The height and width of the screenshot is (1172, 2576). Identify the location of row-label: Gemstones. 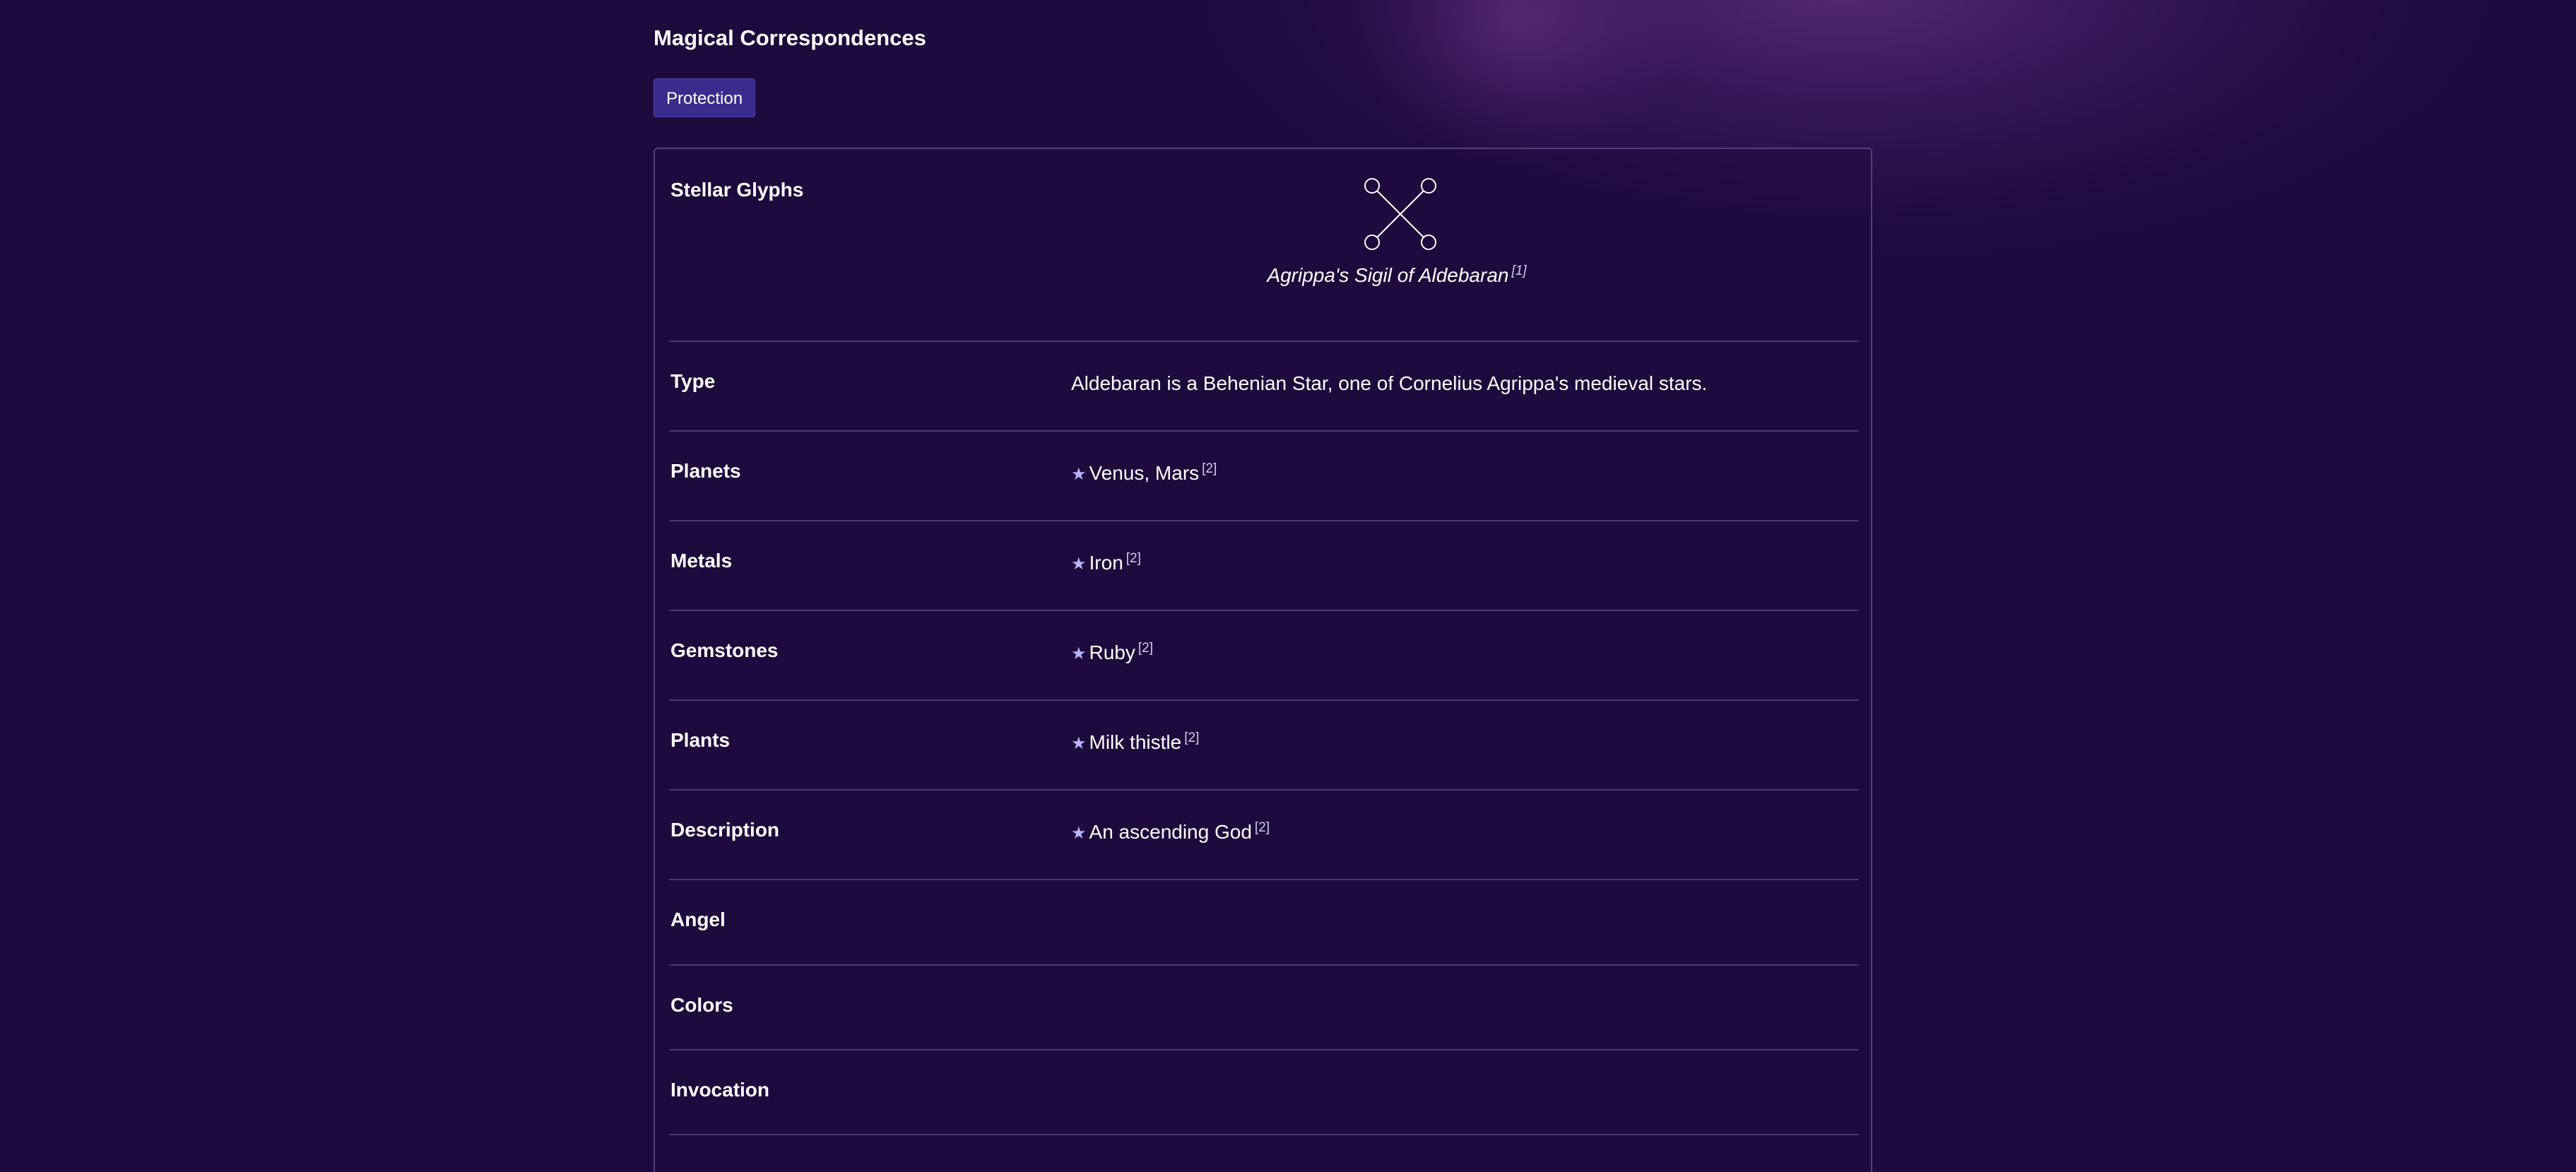
(724, 650).